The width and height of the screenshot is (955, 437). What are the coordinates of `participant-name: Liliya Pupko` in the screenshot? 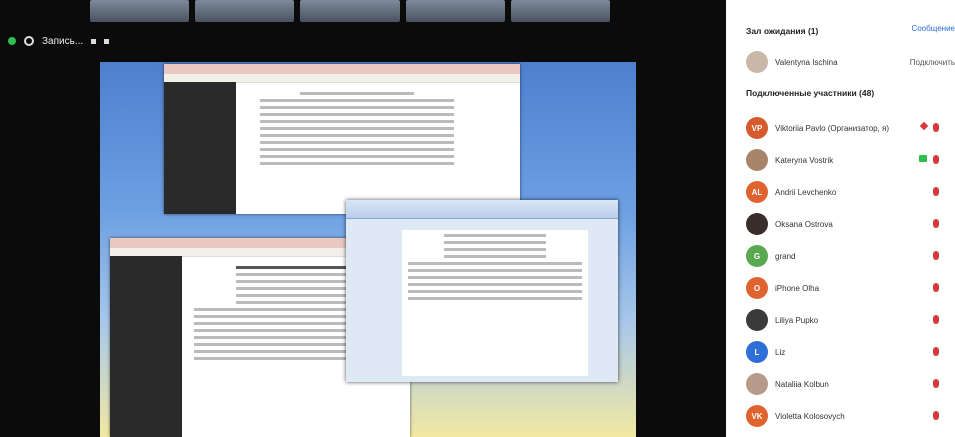 It's located at (797, 320).